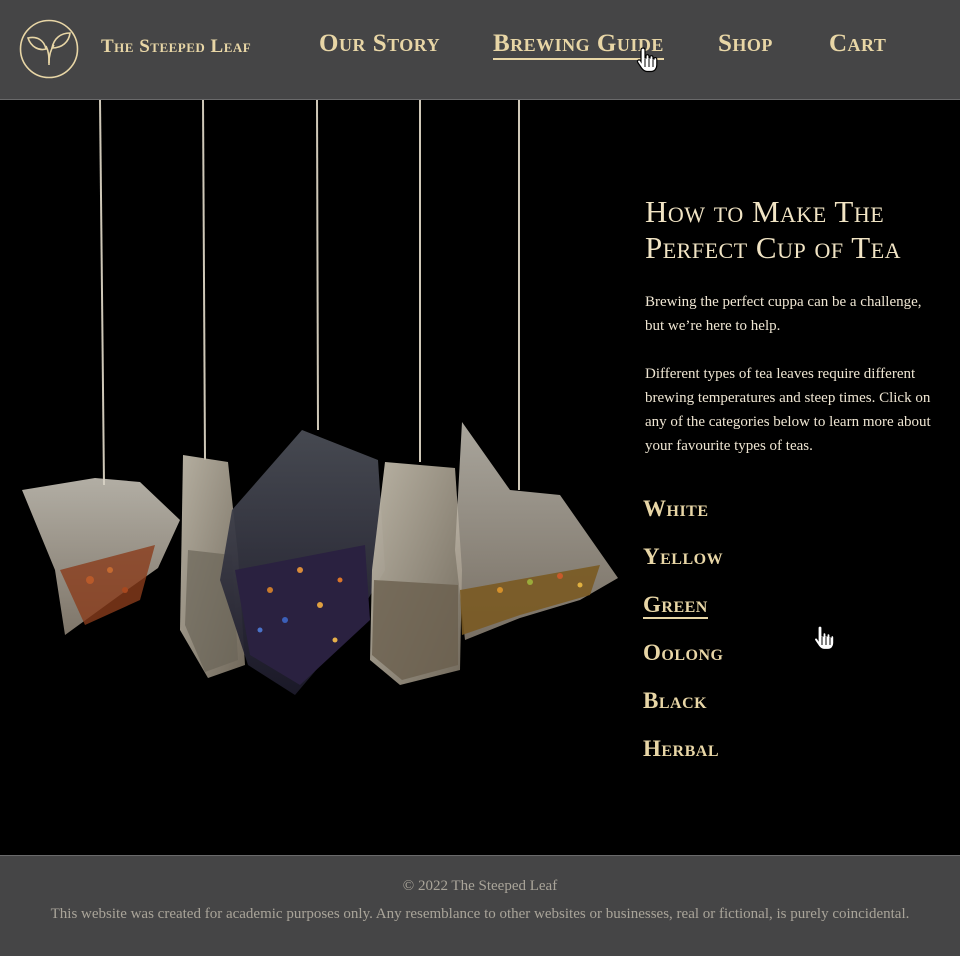  Describe the element at coordinates (768, 760) in the screenshot. I see `category-herbal: Herbal` at that location.